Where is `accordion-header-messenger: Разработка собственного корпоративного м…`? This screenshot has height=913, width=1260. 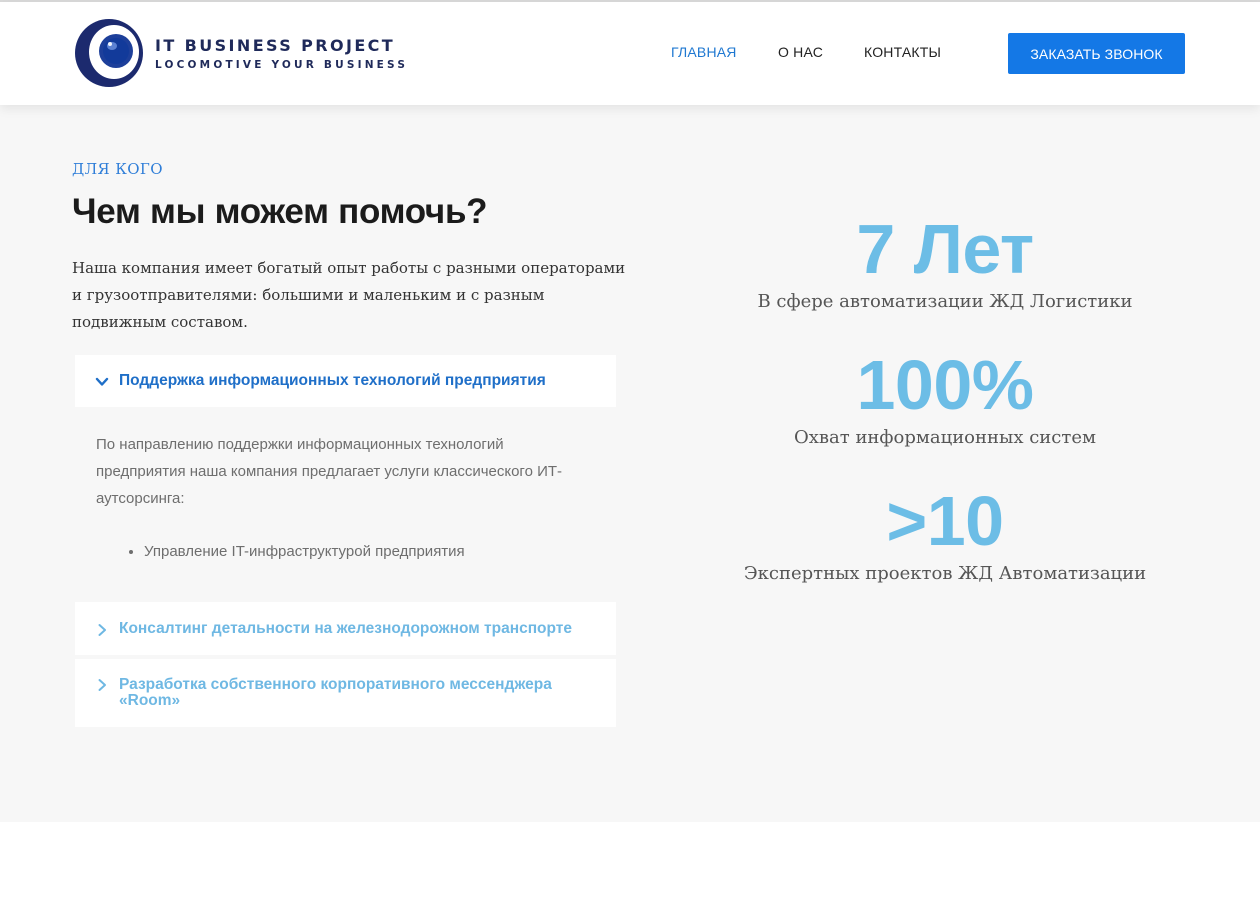
accordion-header-messenger: Разработка собственного корпоративного м… is located at coordinates (345, 693).